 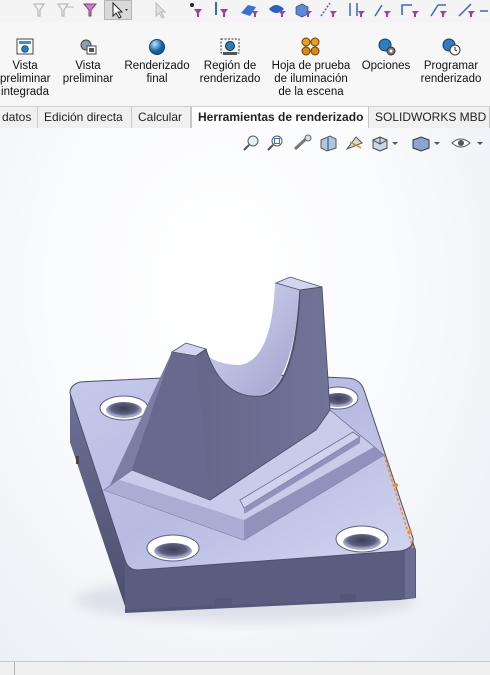 I want to click on render-region-button: Región de renderizado, so click(x=230, y=61).